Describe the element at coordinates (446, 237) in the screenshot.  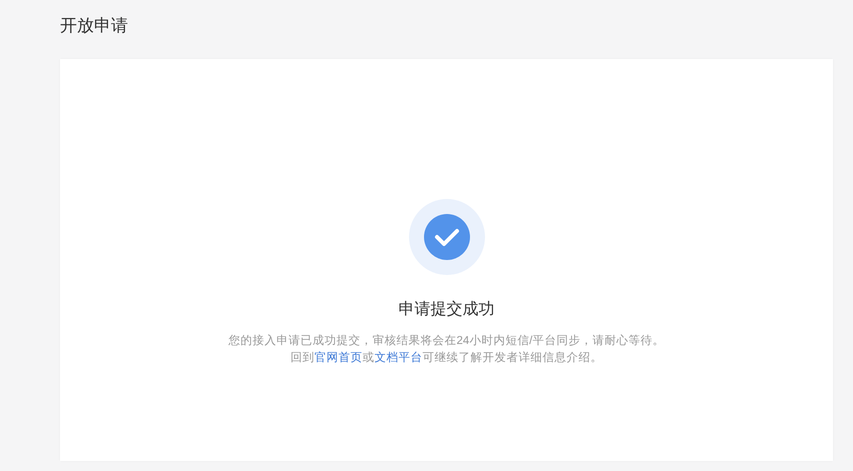
I see `success-check-icon` at that location.